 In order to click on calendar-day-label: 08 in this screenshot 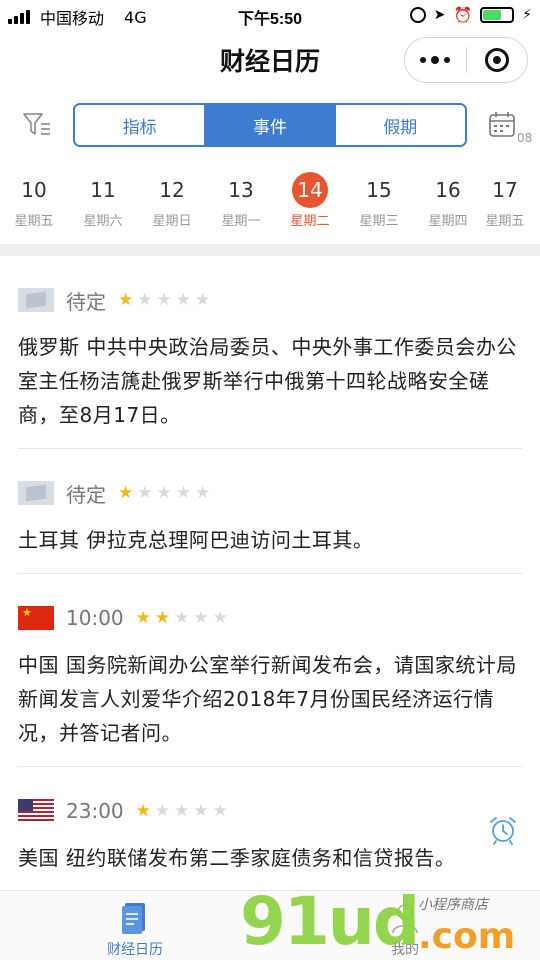, I will do `click(525, 138)`.